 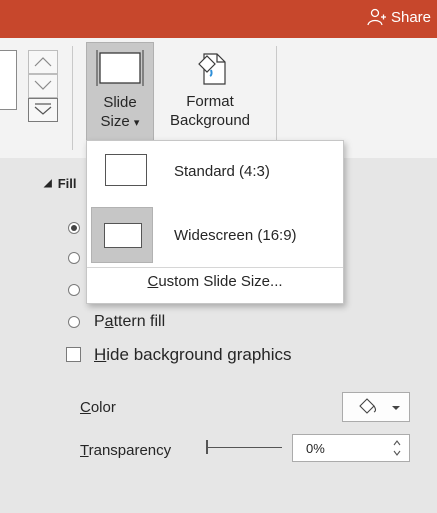 I want to click on format-background-label-1: Format, so click(x=210, y=101).